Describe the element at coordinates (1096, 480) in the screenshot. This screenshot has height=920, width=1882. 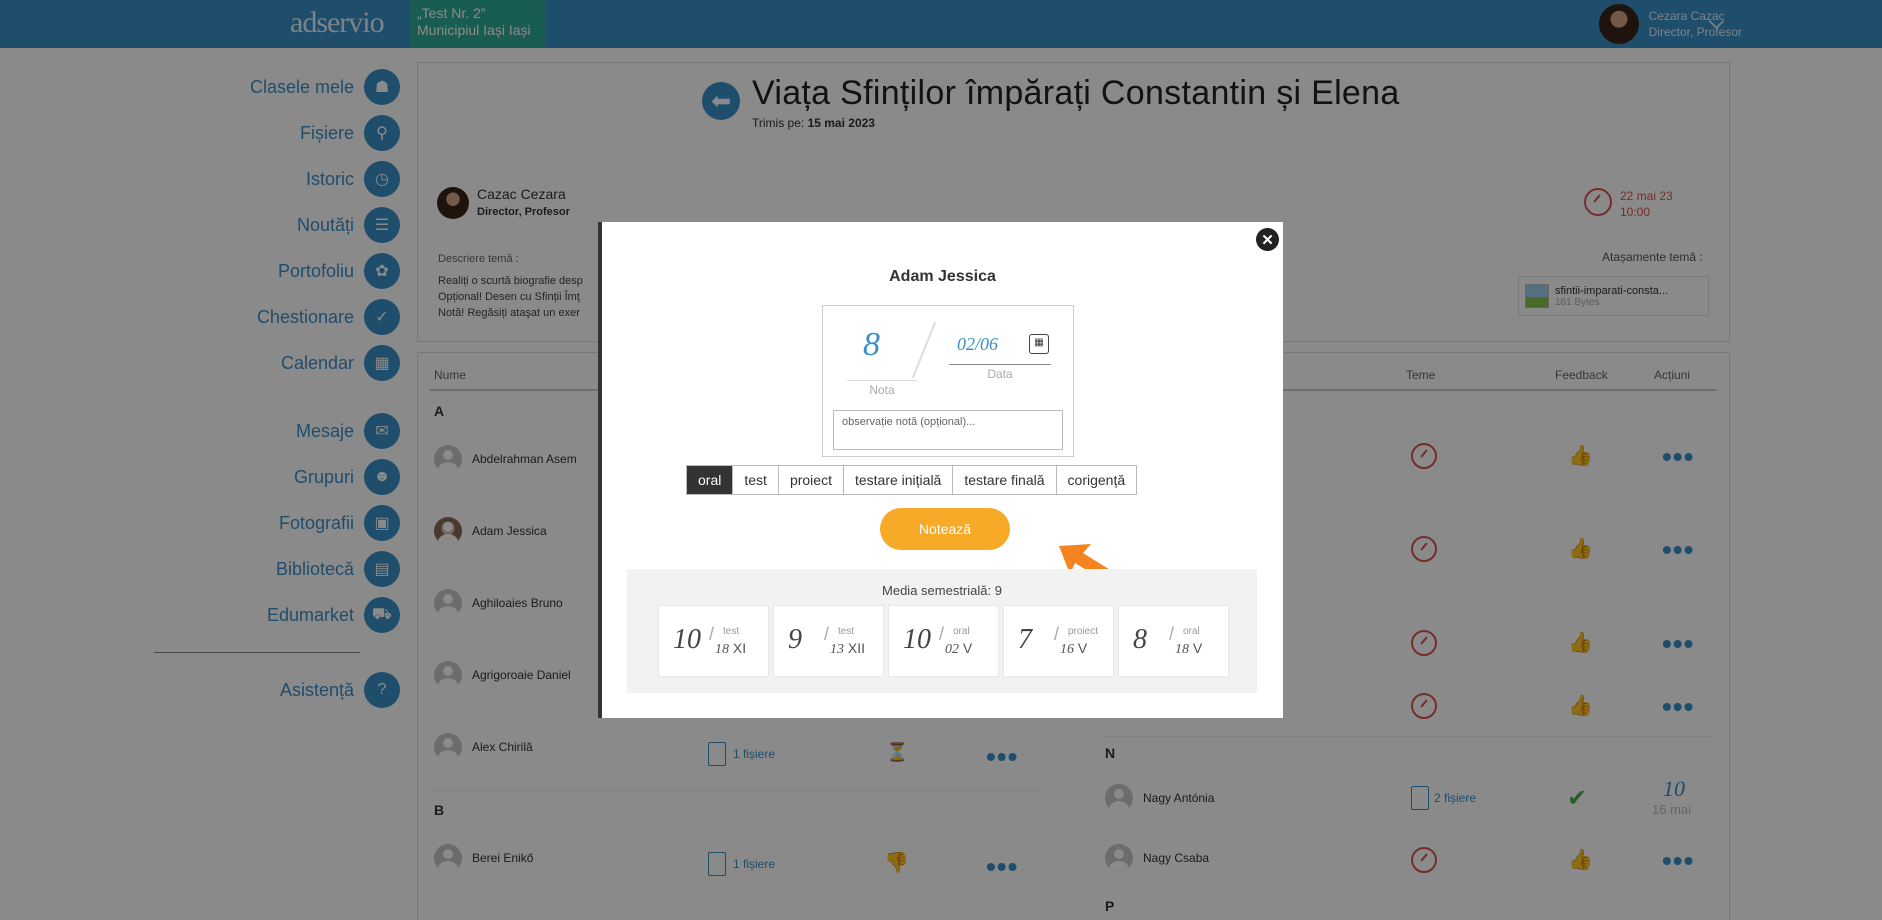
I see `type-remedial: corigență` at that location.